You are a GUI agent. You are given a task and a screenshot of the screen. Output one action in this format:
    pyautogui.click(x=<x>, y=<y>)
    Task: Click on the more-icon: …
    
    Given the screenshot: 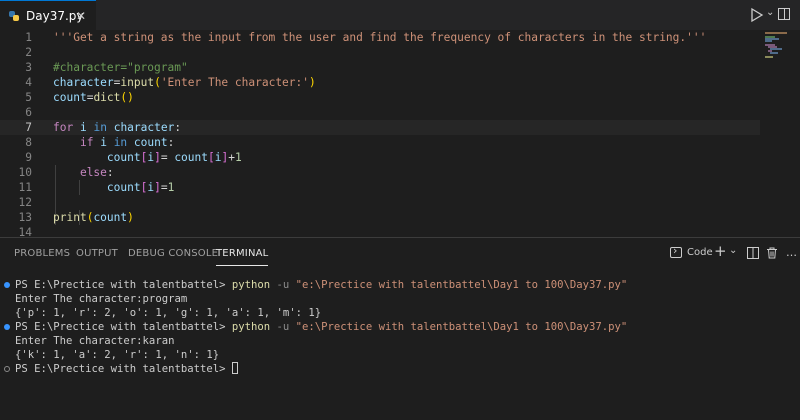 What is the action you would take?
    pyautogui.click(x=791, y=252)
    